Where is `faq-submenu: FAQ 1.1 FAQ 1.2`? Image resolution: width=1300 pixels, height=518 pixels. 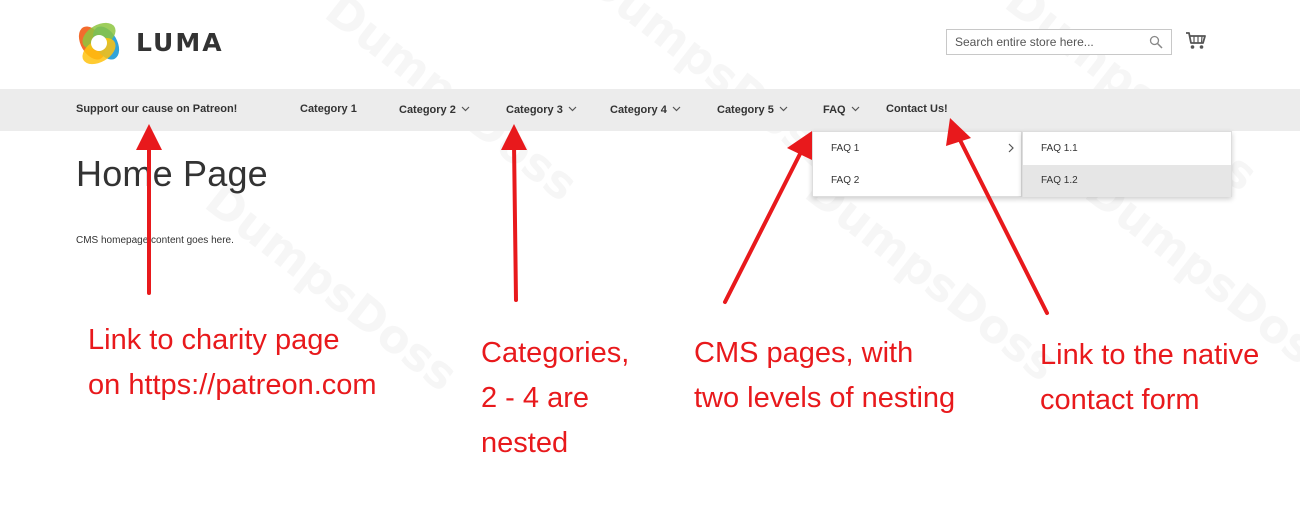
faq-submenu: FAQ 1.1 FAQ 1.2 is located at coordinates (1127, 164).